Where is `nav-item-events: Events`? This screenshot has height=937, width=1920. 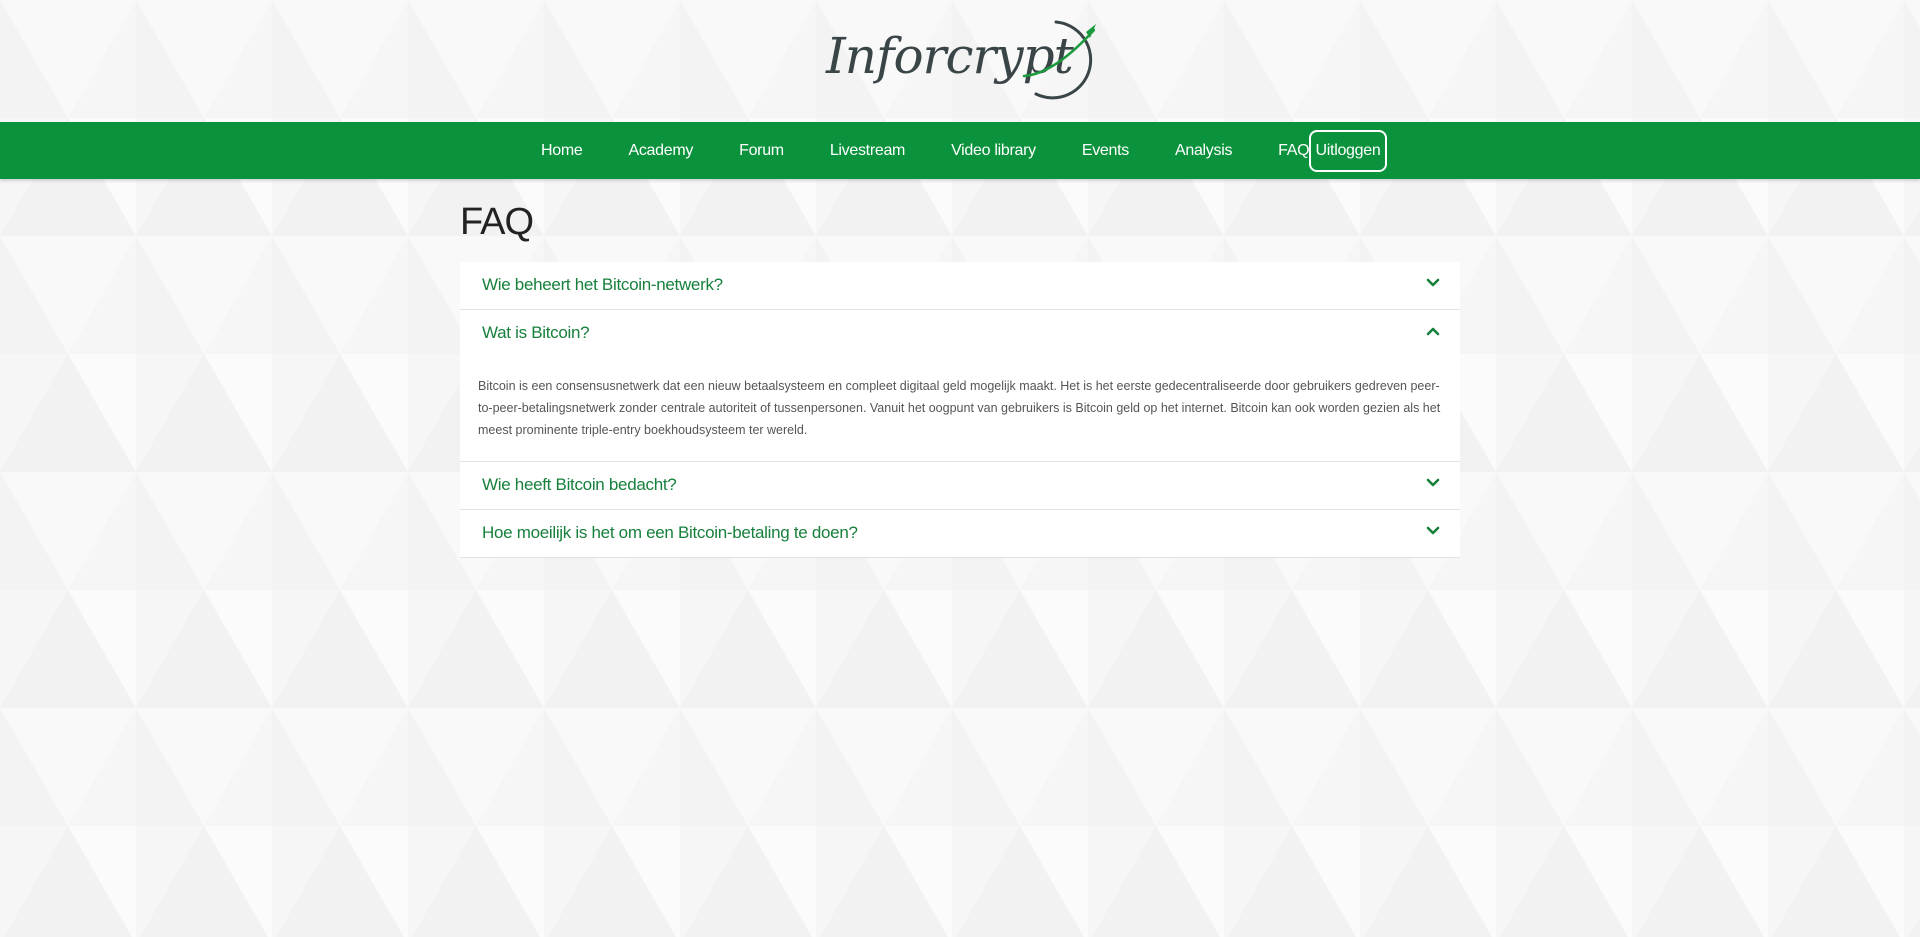
nav-item-events: Events is located at coordinates (1105, 150).